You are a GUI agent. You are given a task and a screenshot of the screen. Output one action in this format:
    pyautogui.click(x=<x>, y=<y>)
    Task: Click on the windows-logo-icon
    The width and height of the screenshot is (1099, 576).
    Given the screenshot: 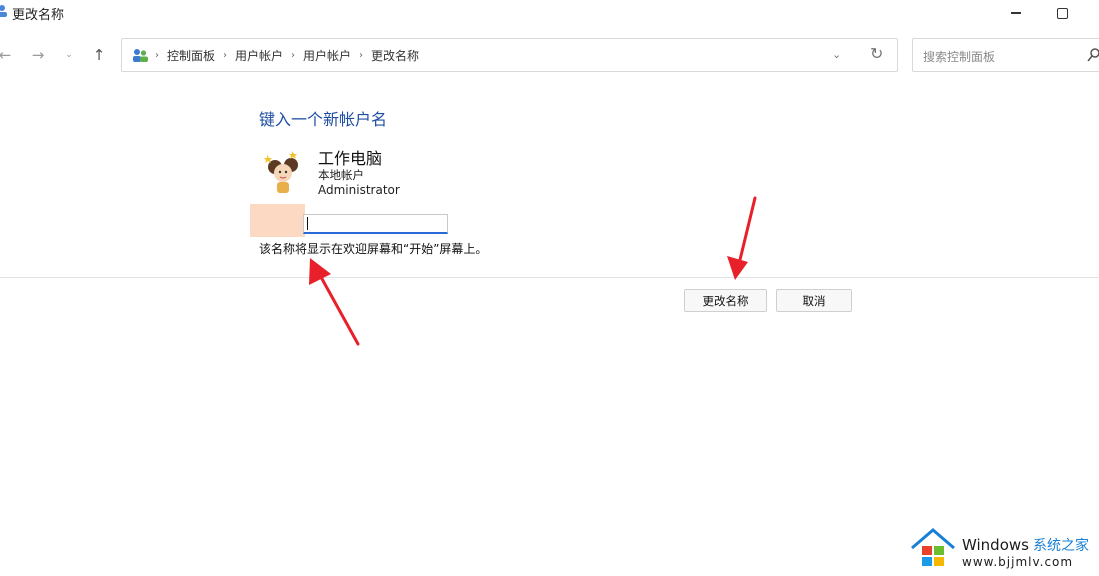 What is the action you would take?
    pyautogui.click(x=933, y=547)
    